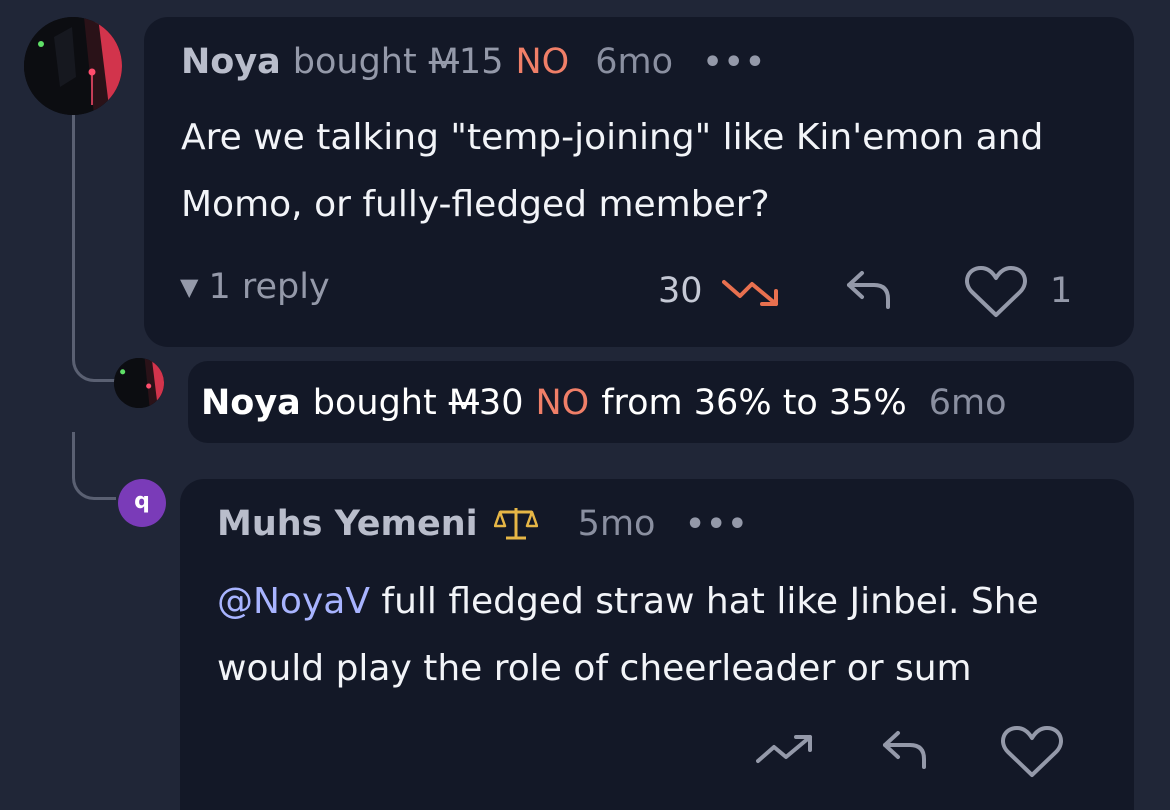 The height and width of the screenshot is (810, 1170). I want to click on bet-amount: M30, so click(486, 403).